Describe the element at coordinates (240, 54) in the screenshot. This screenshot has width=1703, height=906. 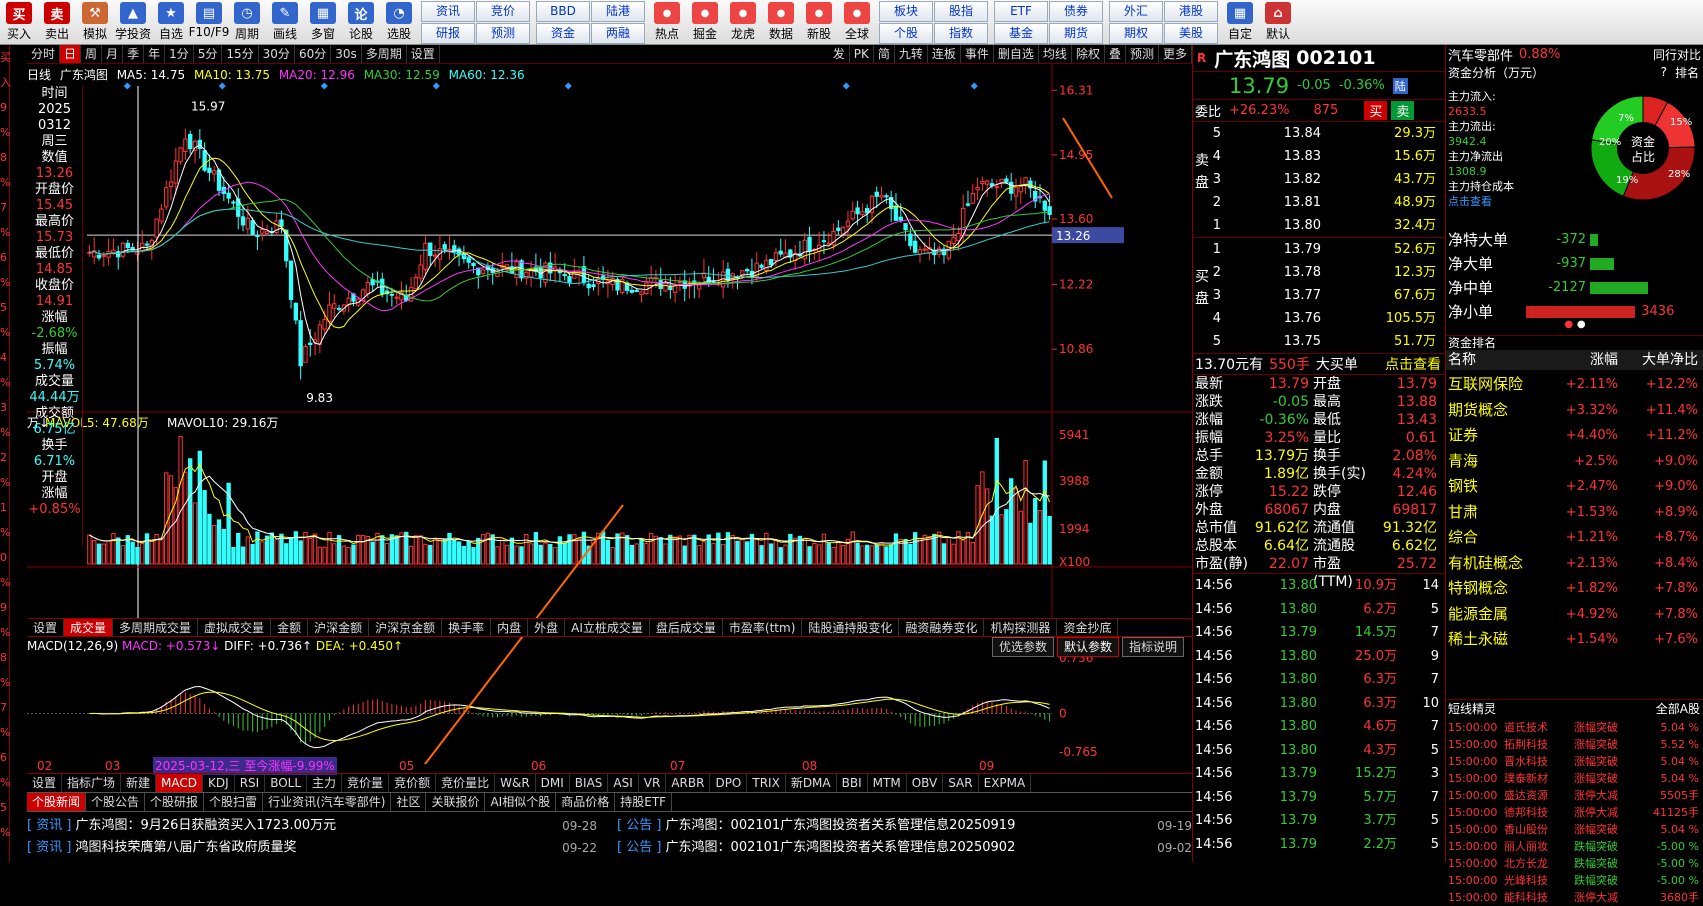
I see `period-tab: 15分` at that location.